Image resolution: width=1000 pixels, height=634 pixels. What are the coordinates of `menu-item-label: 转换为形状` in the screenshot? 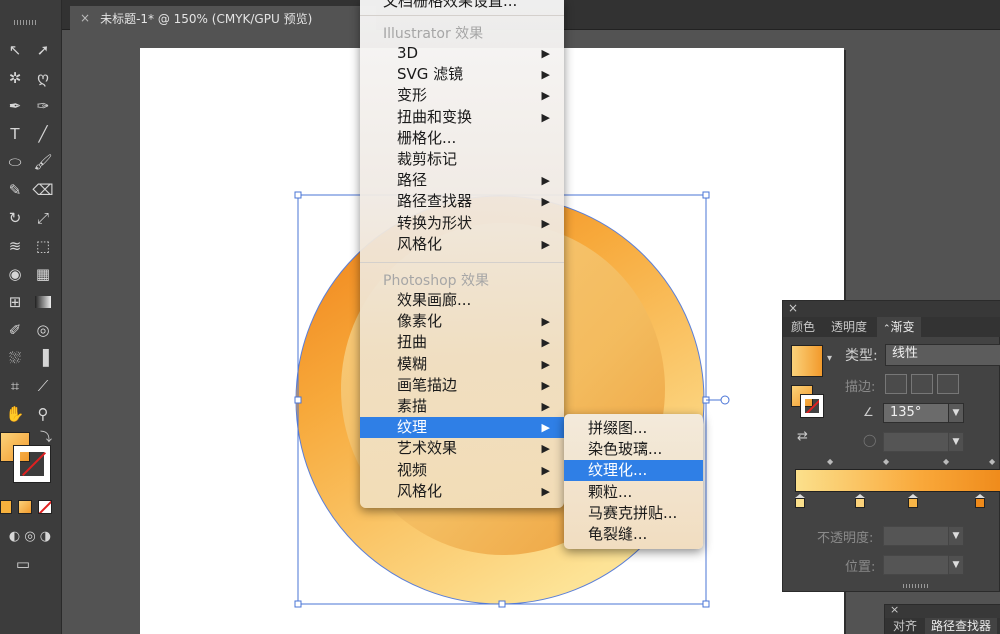 It's located at (435, 222).